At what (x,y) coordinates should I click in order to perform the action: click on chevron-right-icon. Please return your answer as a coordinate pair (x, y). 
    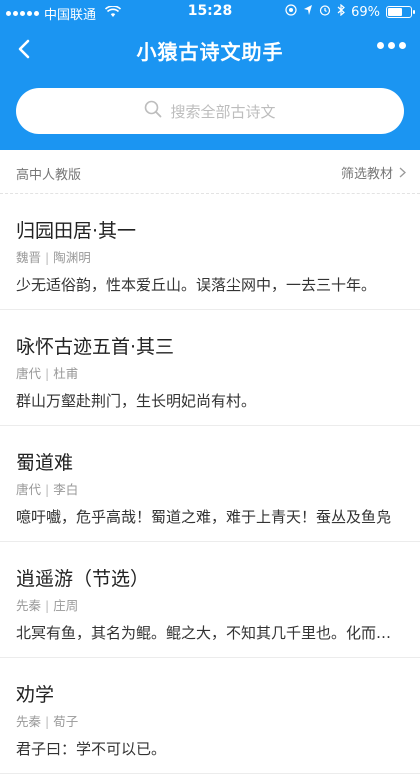
    Looking at the image, I should click on (402, 172).